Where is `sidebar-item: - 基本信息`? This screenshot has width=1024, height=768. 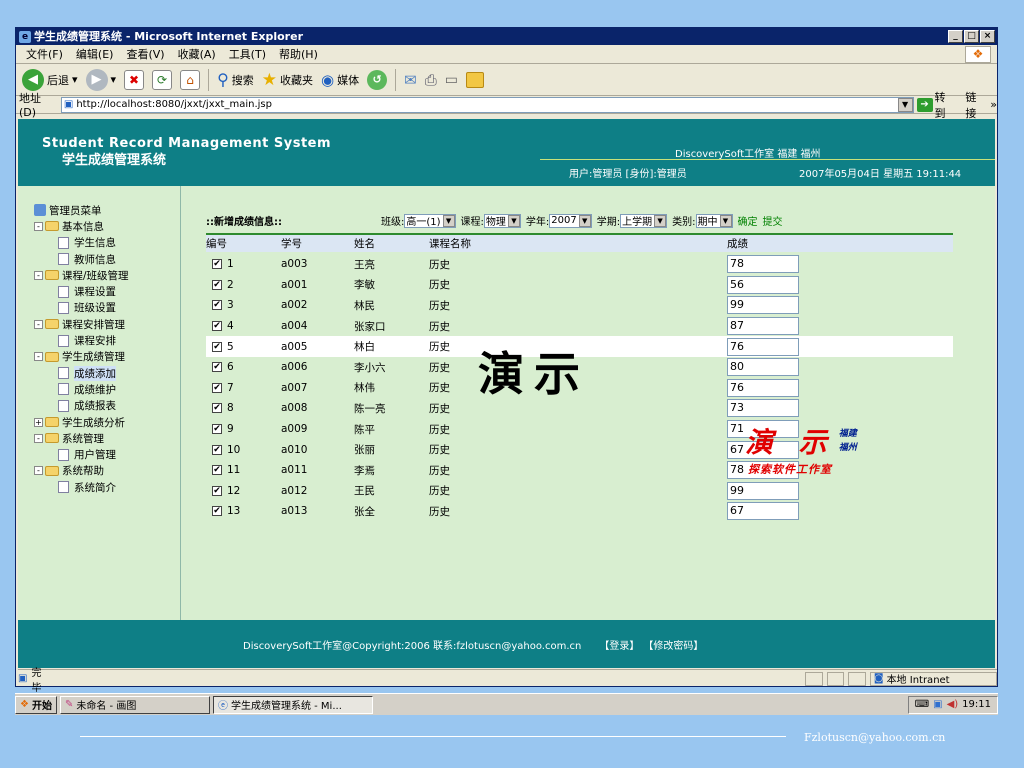 sidebar-item: - 基本信息 is located at coordinates (81, 226).